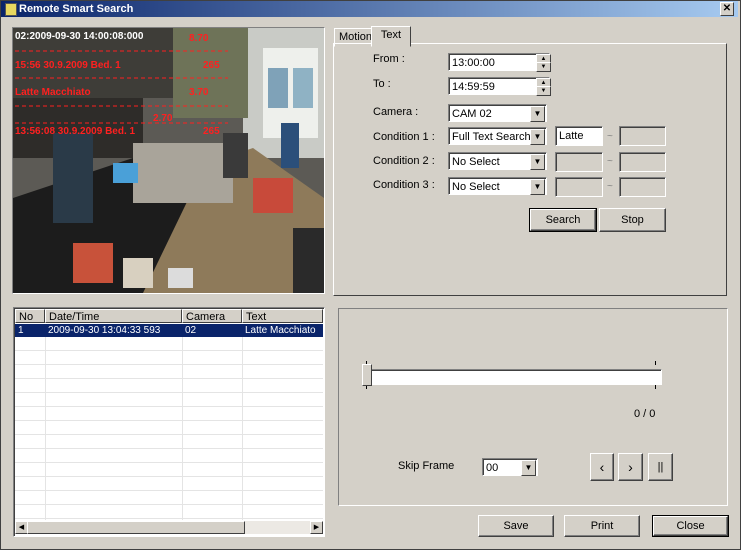  I want to click on column-header-no: No, so click(30, 316).